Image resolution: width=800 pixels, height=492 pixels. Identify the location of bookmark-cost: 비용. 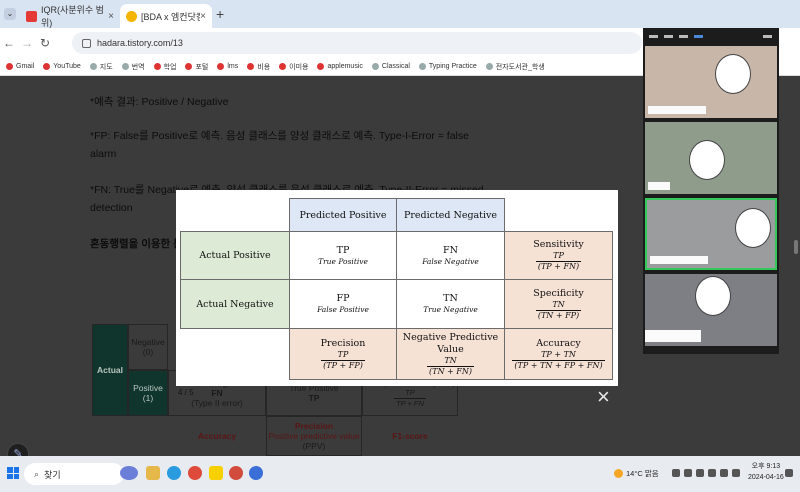
(258, 67).